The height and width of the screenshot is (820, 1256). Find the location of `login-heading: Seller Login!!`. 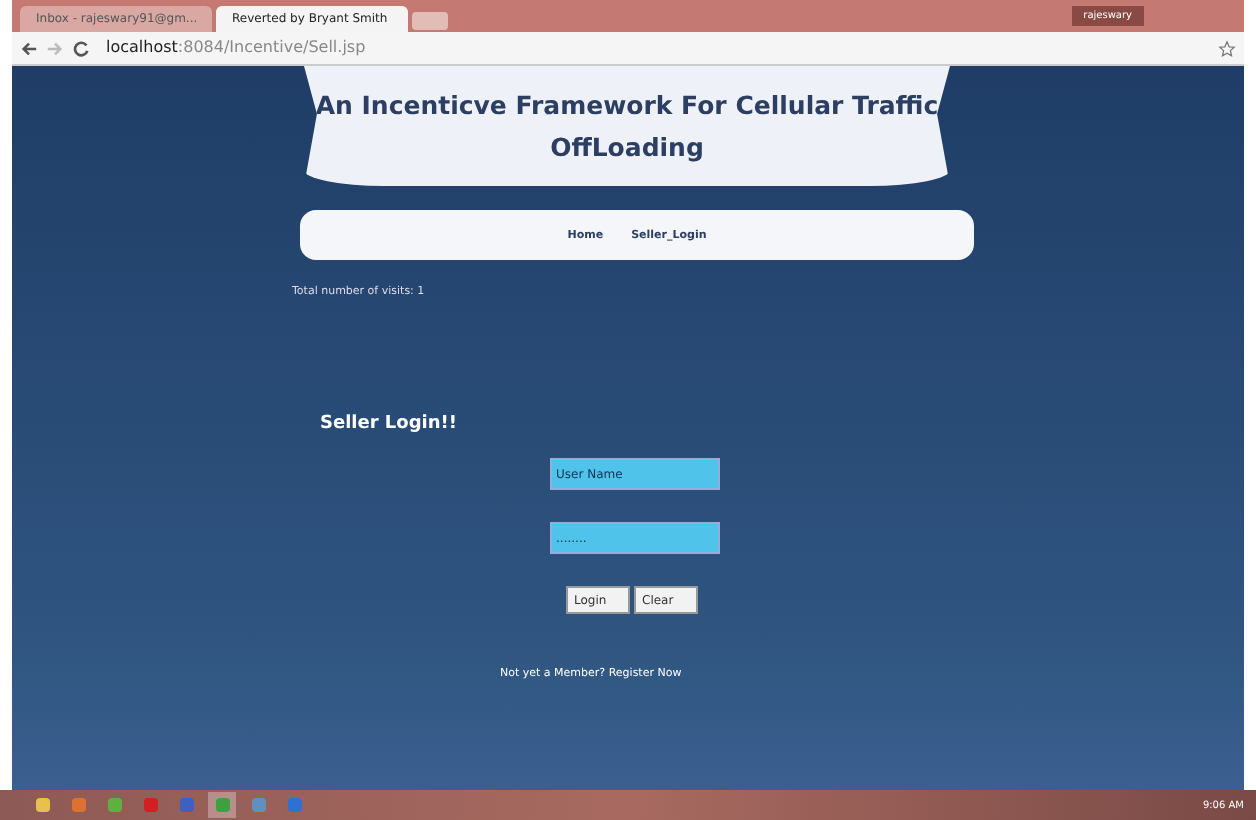

login-heading: Seller Login!! is located at coordinates (389, 424).